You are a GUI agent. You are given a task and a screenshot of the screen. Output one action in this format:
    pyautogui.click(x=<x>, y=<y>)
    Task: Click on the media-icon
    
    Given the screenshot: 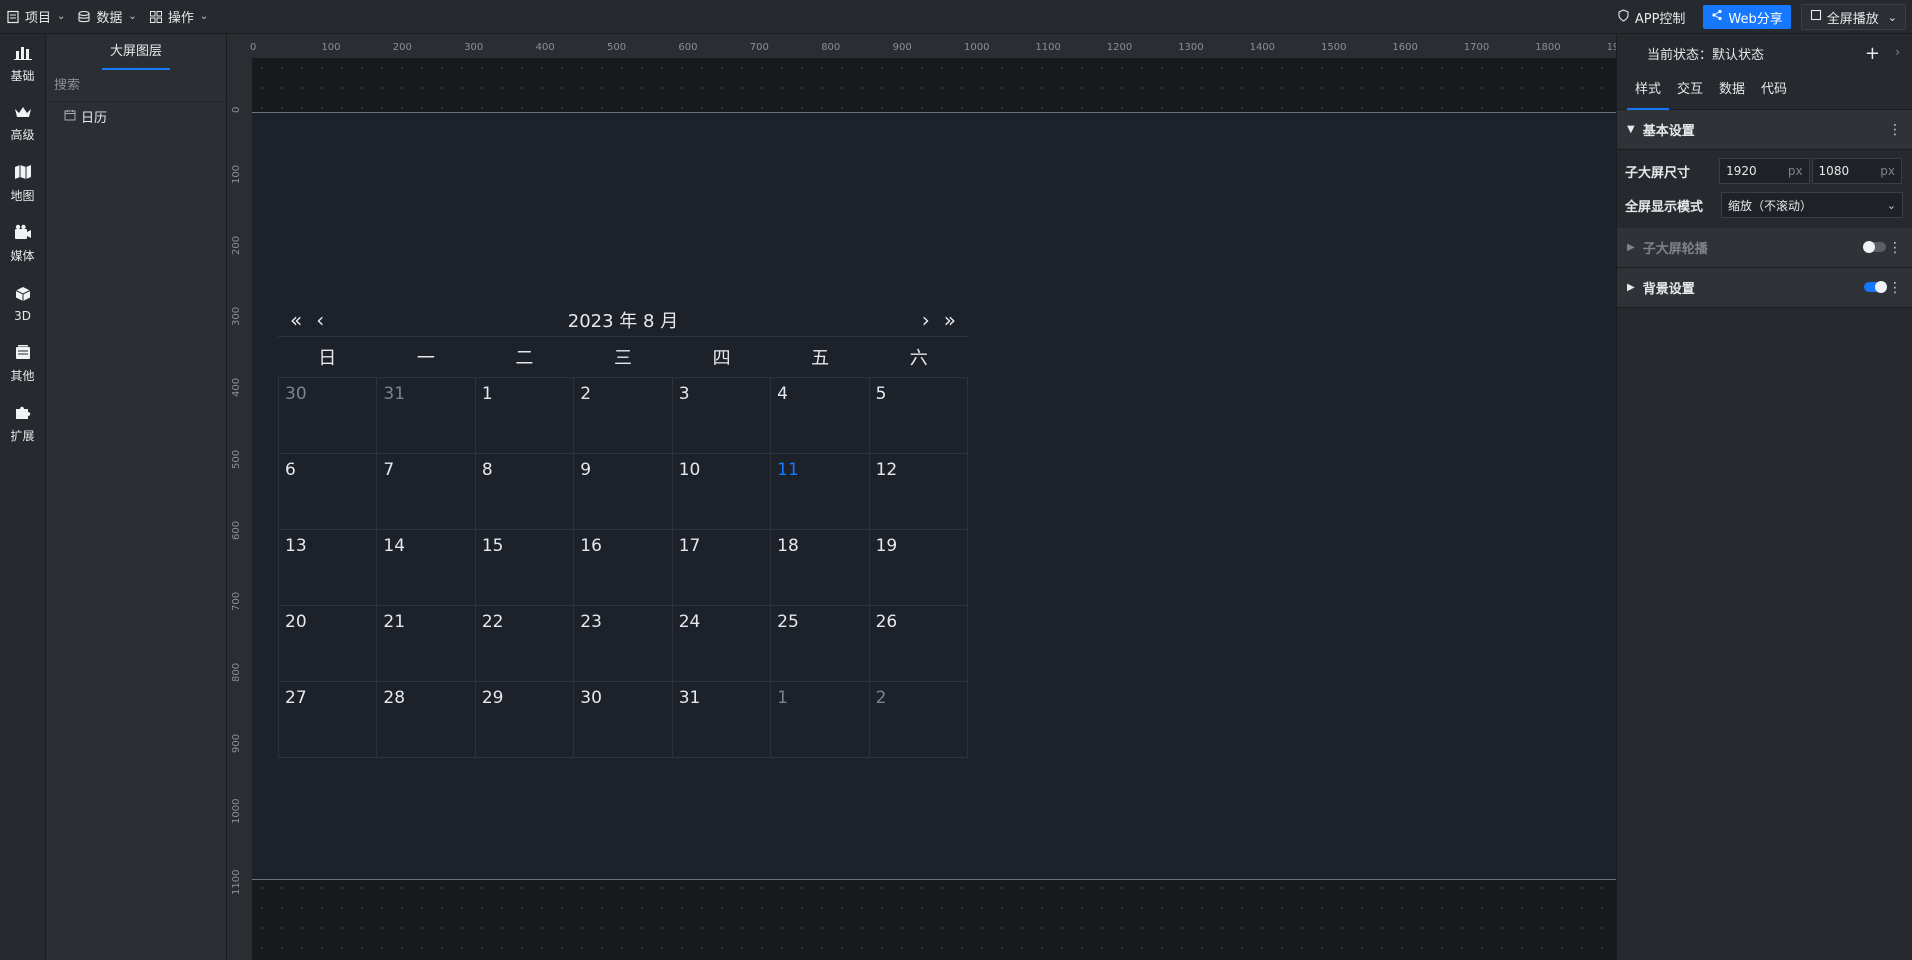 What is the action you would take?
    pyautogui.click(x=23, y=234)
    